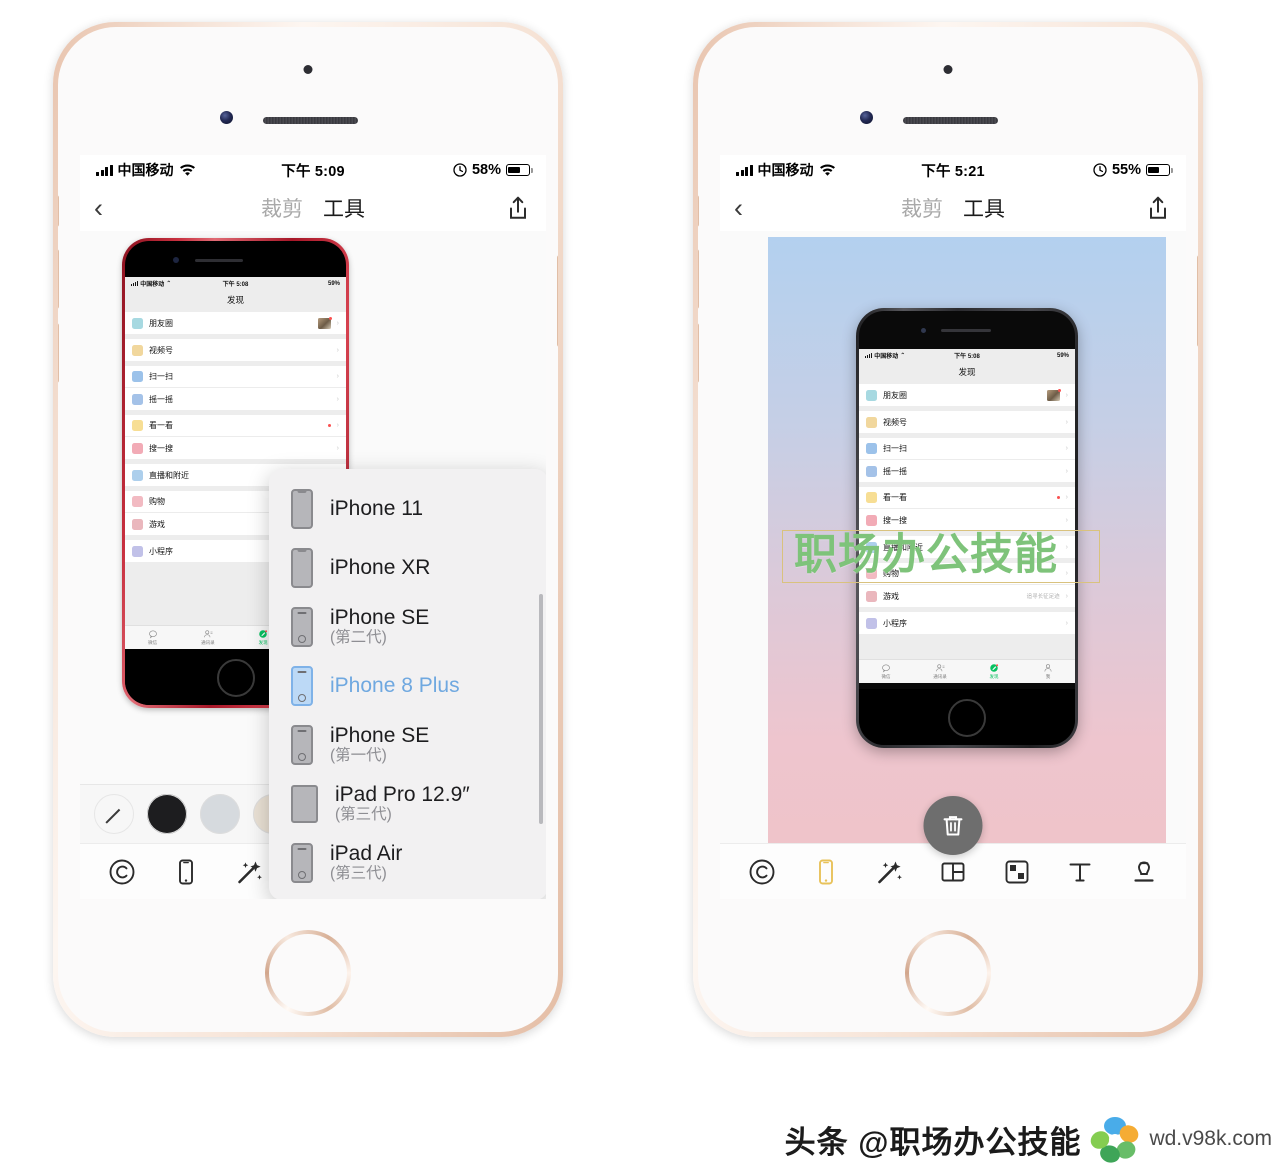 This screenshot has width=1280, height=1172. Describe the element at coordinates (407, 744) in the screenshot. I see `device-option-iphone-se: iPhone SE (第一代)` at that location.